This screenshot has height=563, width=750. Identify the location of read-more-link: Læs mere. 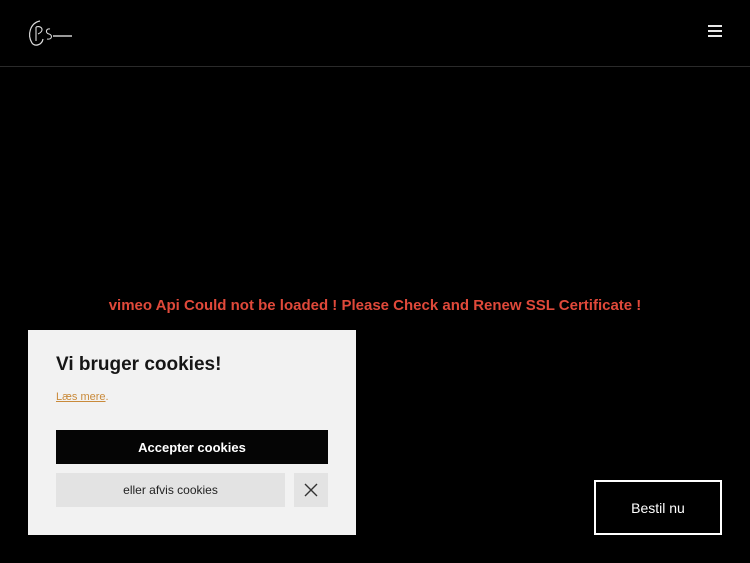
(81, 397).